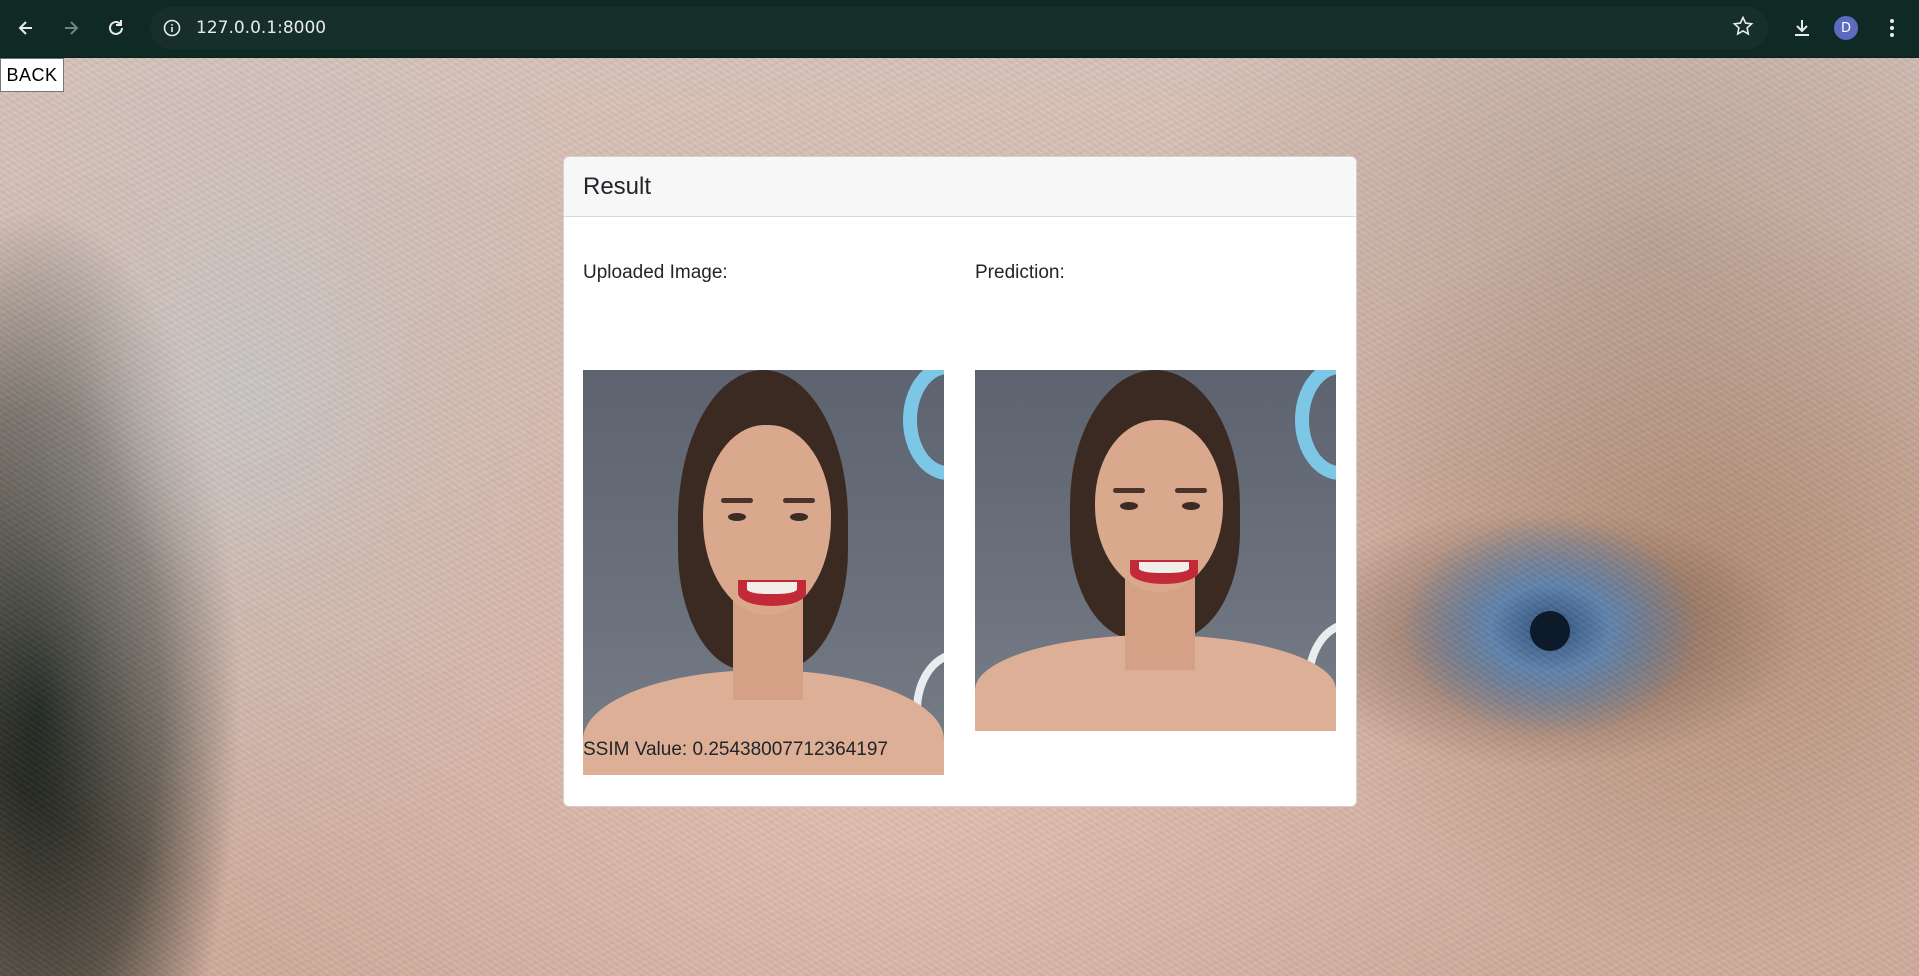  What do you see at coordinates (1802, 28) in the screenshot?
I see `download-icon` at bounding box center [1802, 28].